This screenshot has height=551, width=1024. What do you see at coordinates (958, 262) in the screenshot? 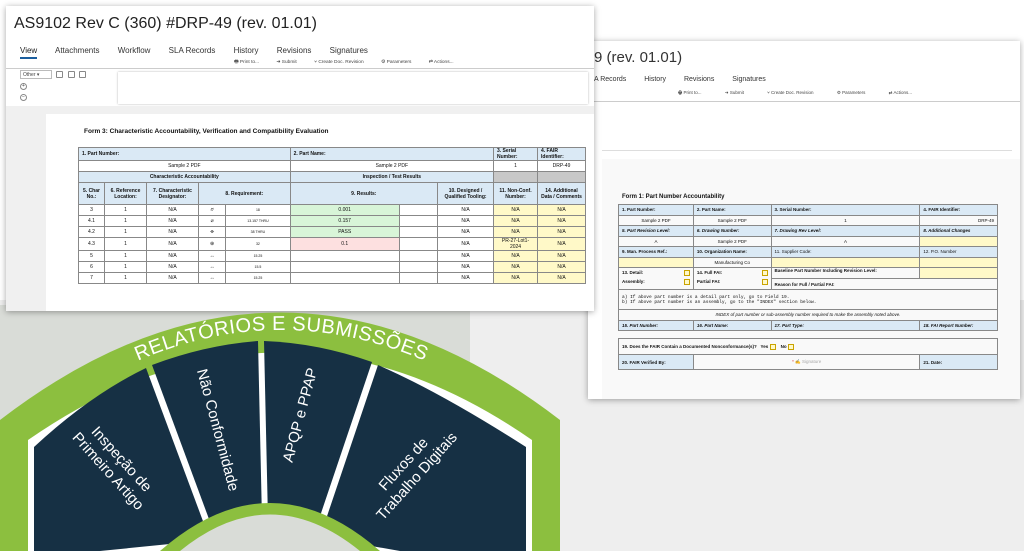
I see `back-value-po-number` at bounding box center [958, 262].